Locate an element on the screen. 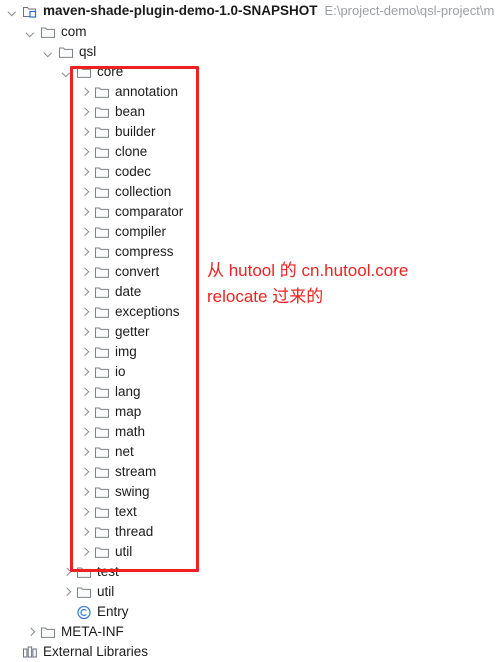  tree-row-getter: getter is located at coordinates (250, 332).